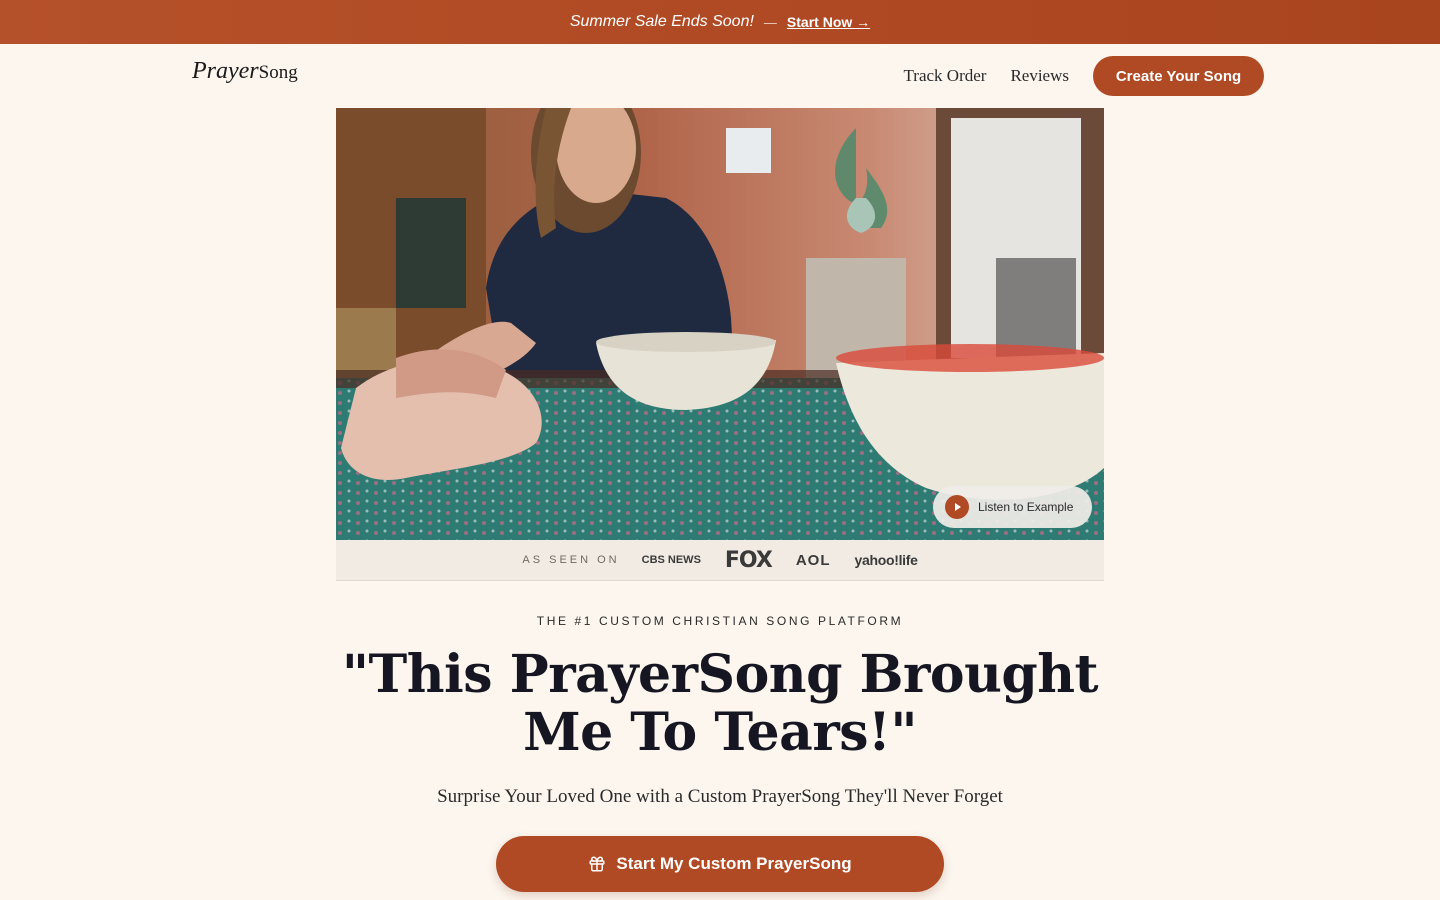 This screenshot has width=1440, height=900. I want to click on logo-song: Song, so click(278, 72).